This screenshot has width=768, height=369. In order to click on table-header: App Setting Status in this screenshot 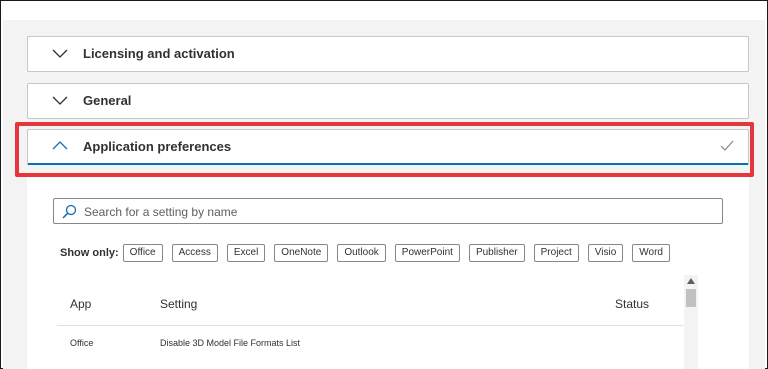, I will do `click(370, 300)`.